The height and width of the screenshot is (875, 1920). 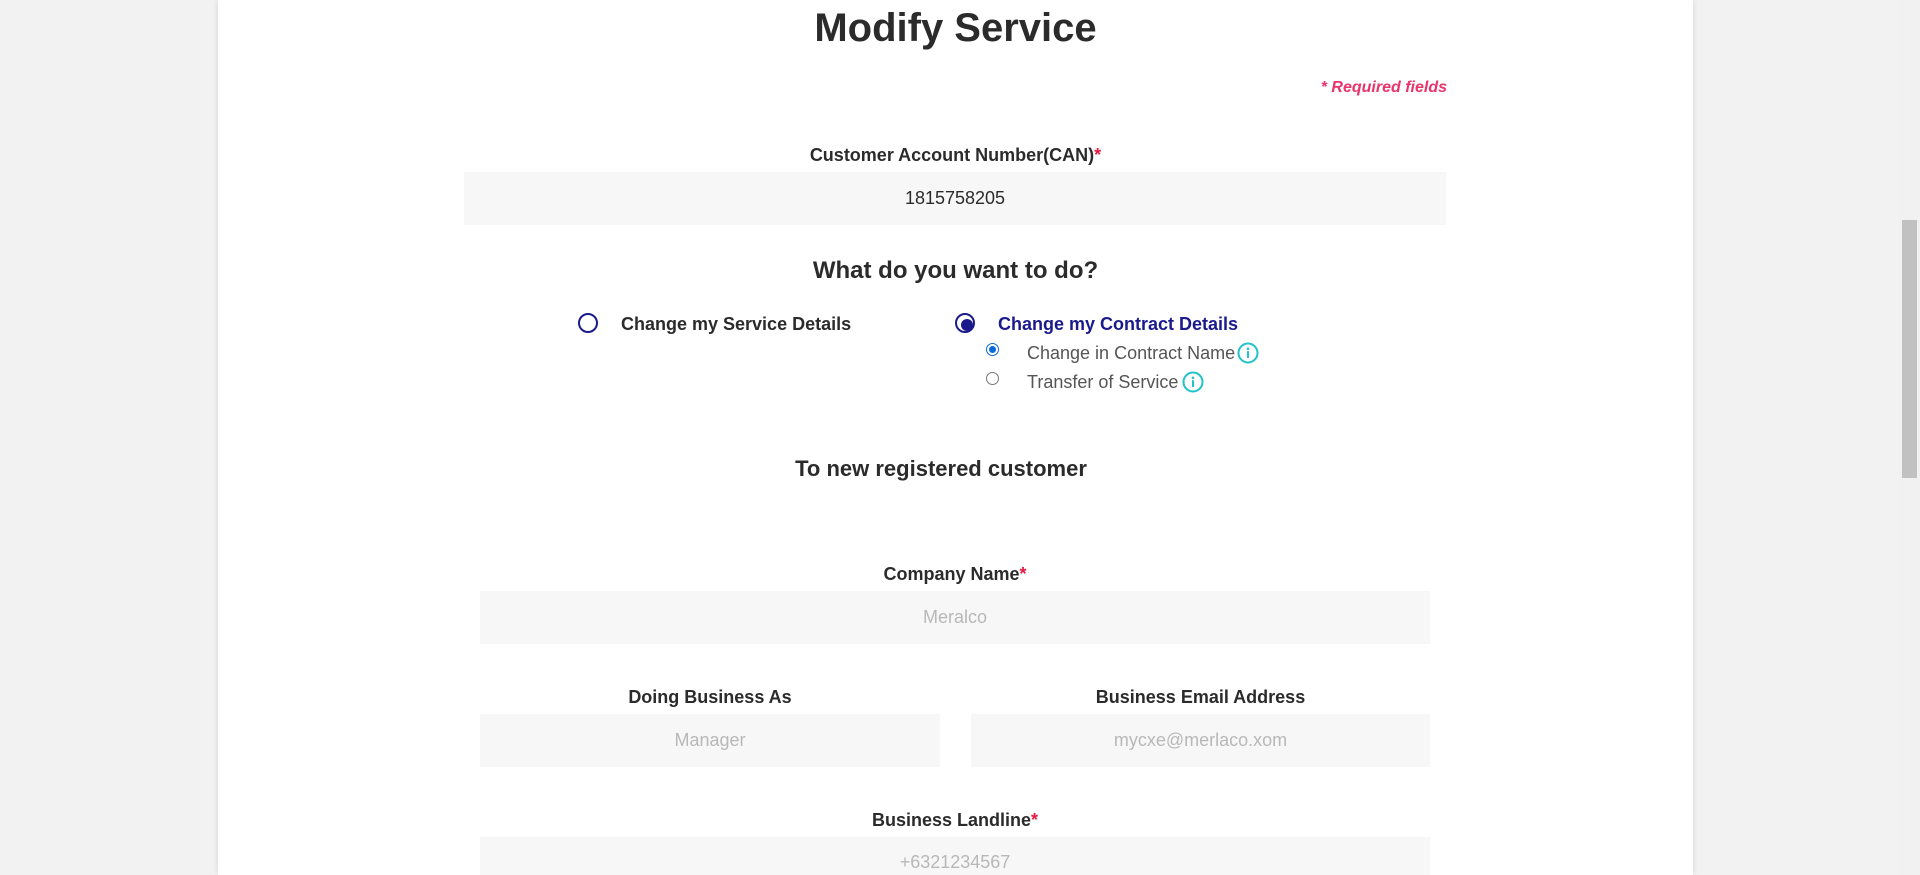 I want to click on doing-business-as-input, so click(x=710, y=740).